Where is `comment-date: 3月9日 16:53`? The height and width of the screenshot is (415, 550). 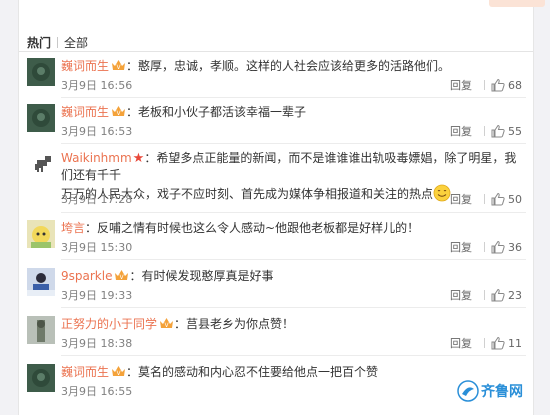 comment-date: 3月9日 16:53 is located at coordinates (97, 131).